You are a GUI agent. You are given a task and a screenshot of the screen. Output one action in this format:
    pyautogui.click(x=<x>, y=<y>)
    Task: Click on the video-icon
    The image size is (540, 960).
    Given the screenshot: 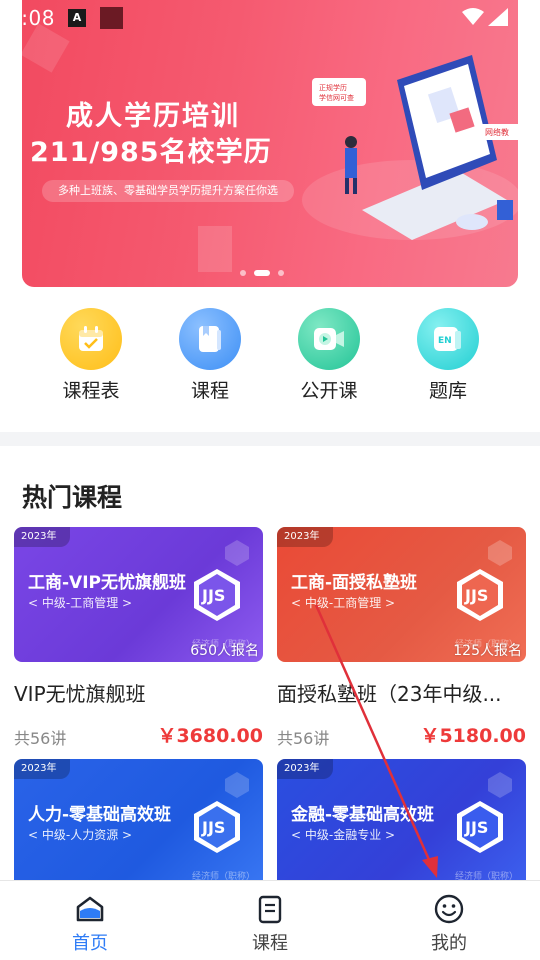 What is the action you would take?
    pyautogui.click(x=329, y=339)
    